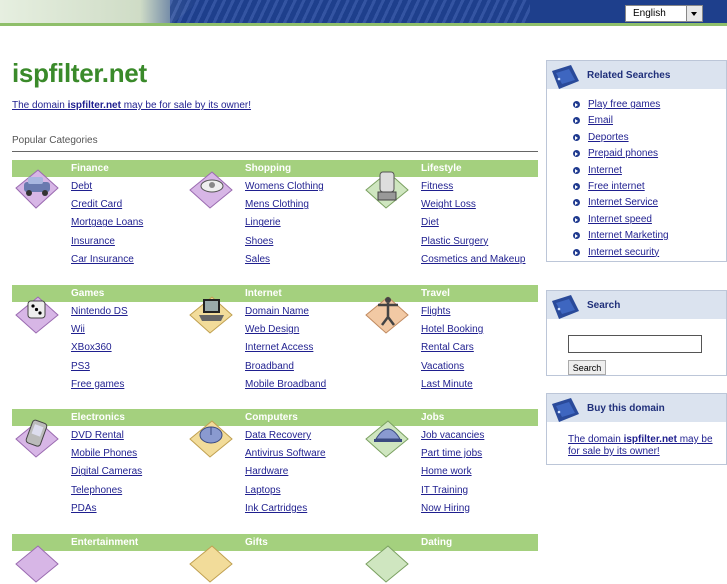 The height and width of the screenshot is (584, 727). I want to click on category-link: Car Insurance, so click(102, 259).